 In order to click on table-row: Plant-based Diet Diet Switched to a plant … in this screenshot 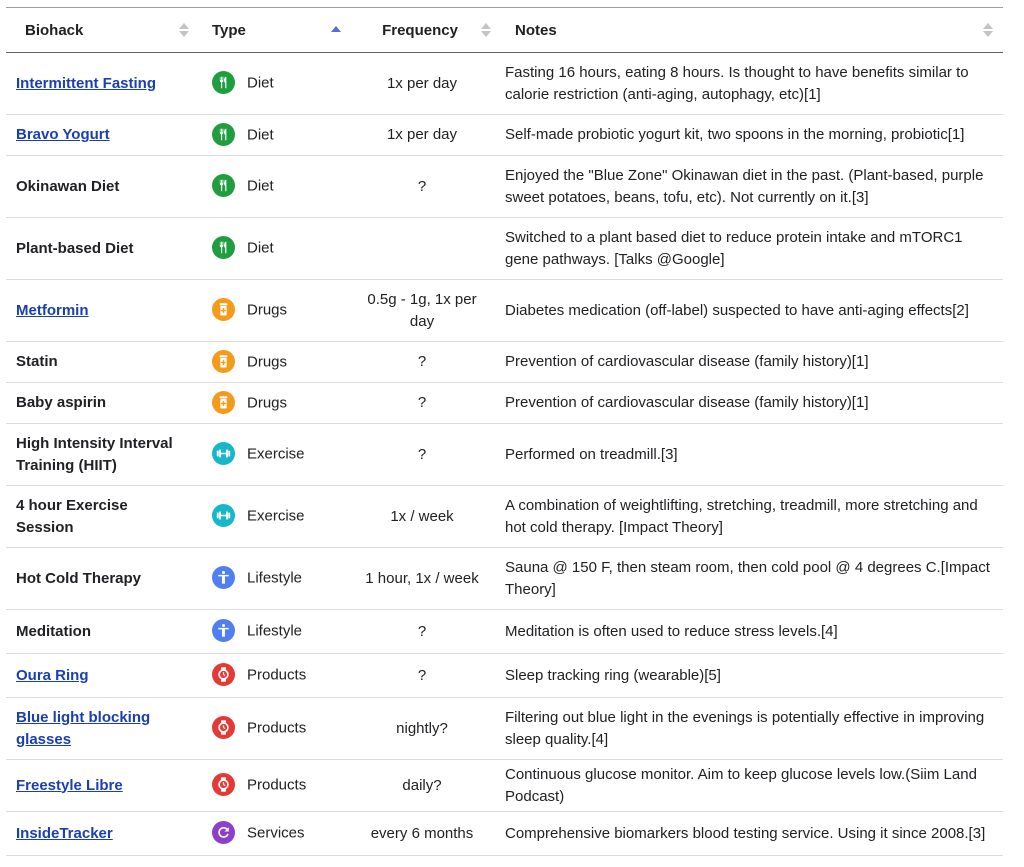, I will do `click(504, 249)`.